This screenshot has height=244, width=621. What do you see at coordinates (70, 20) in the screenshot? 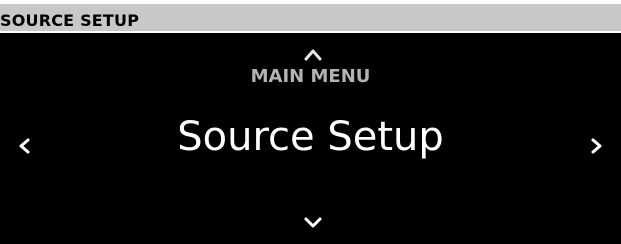
I see `page-title: SOURCE SETUP` at bounding box center [70, 20].